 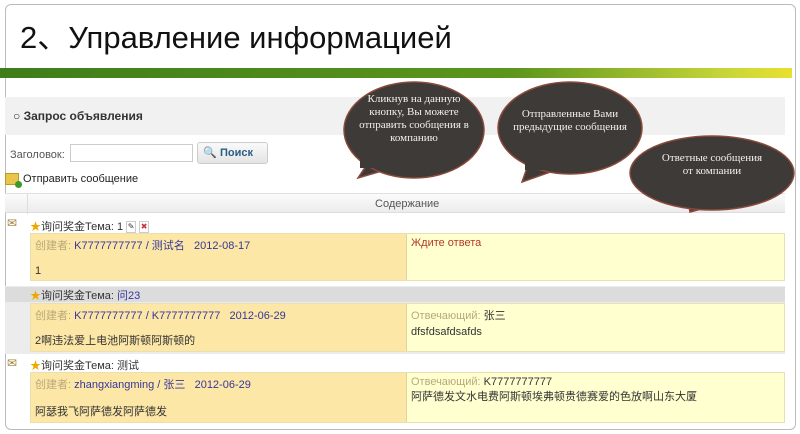 What do you see at coordinates (712, 164) in the screenshot?
I see `callout-replies: Ответные сообщения от компании` at bounding box center [712, 164].